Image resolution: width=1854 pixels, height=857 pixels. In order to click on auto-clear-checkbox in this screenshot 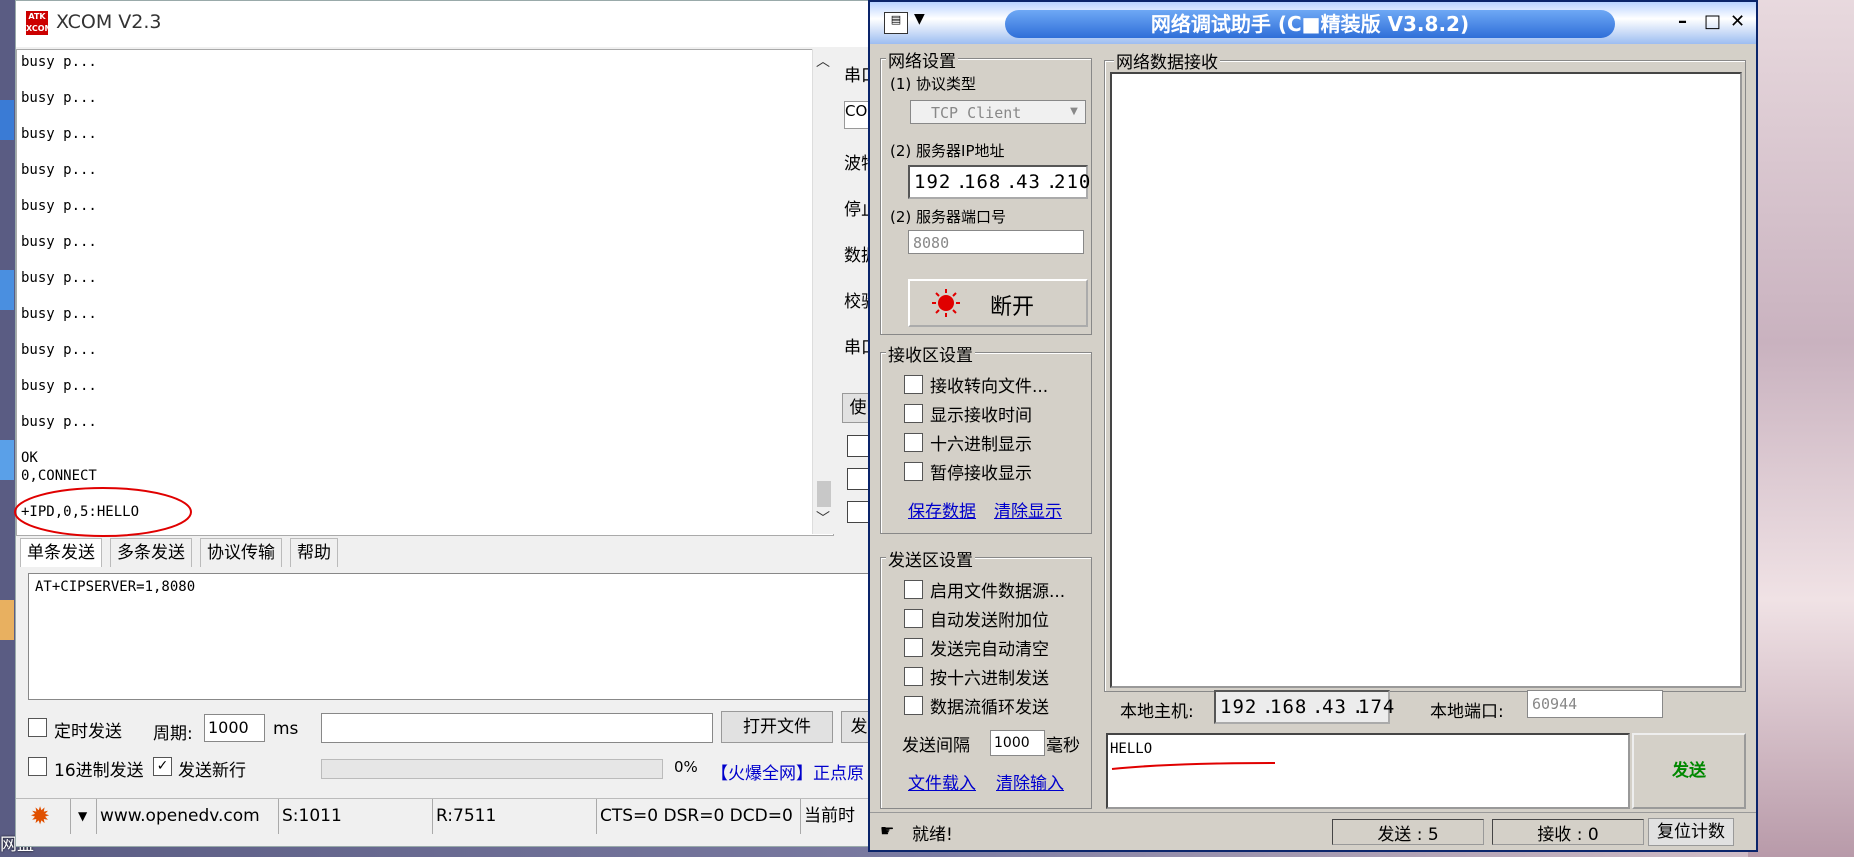, I will do `click(913, 647)`.